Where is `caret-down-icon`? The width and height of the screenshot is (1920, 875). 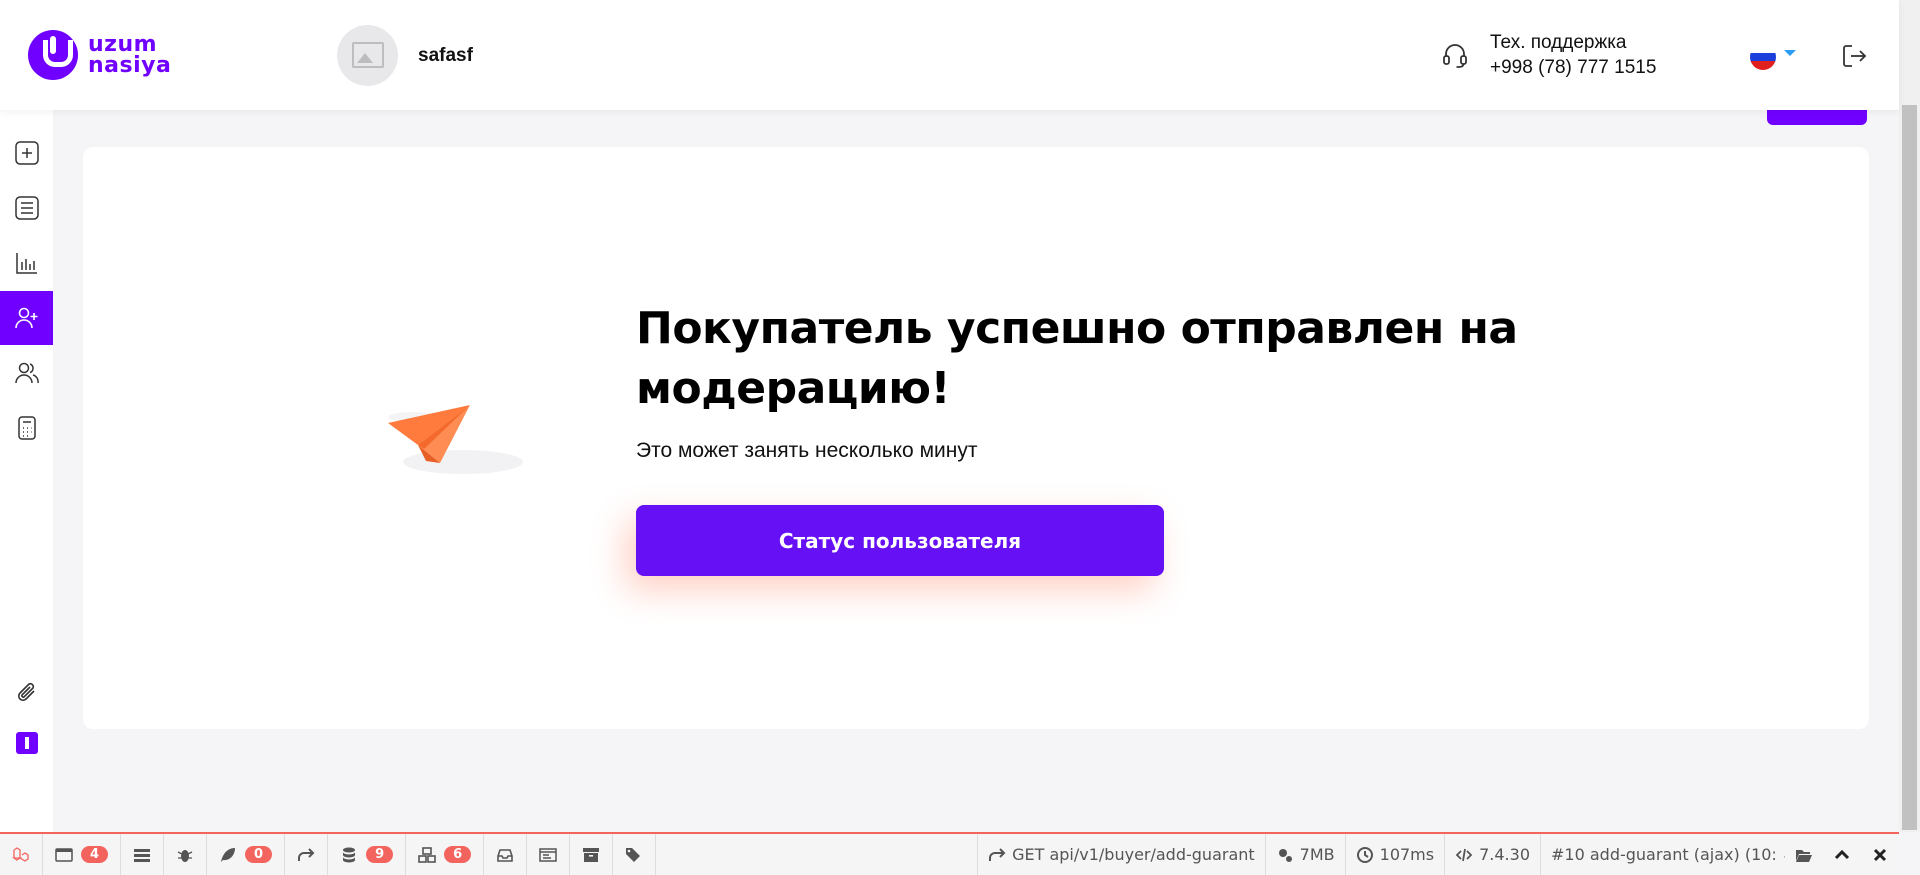
caret-down-icon is located at coordinates (1790, 53).